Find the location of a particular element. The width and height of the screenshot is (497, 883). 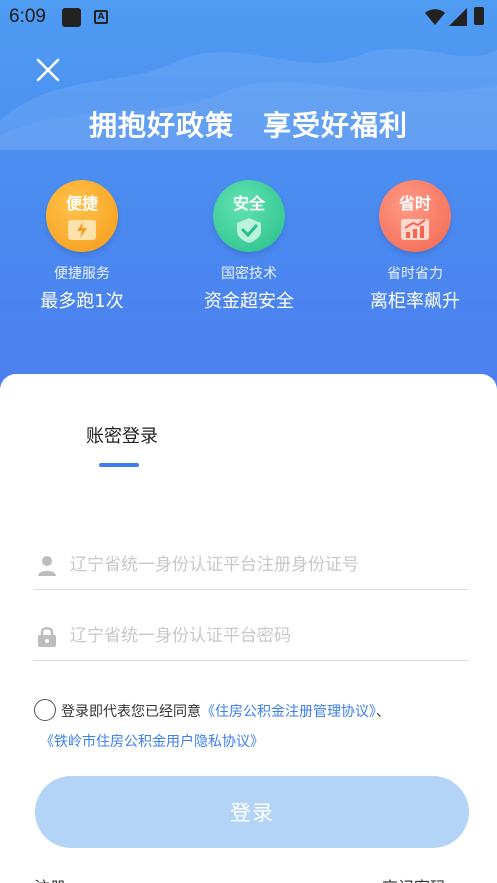

feature-main: 最多跑1次 is located at coordinates (82, 301).